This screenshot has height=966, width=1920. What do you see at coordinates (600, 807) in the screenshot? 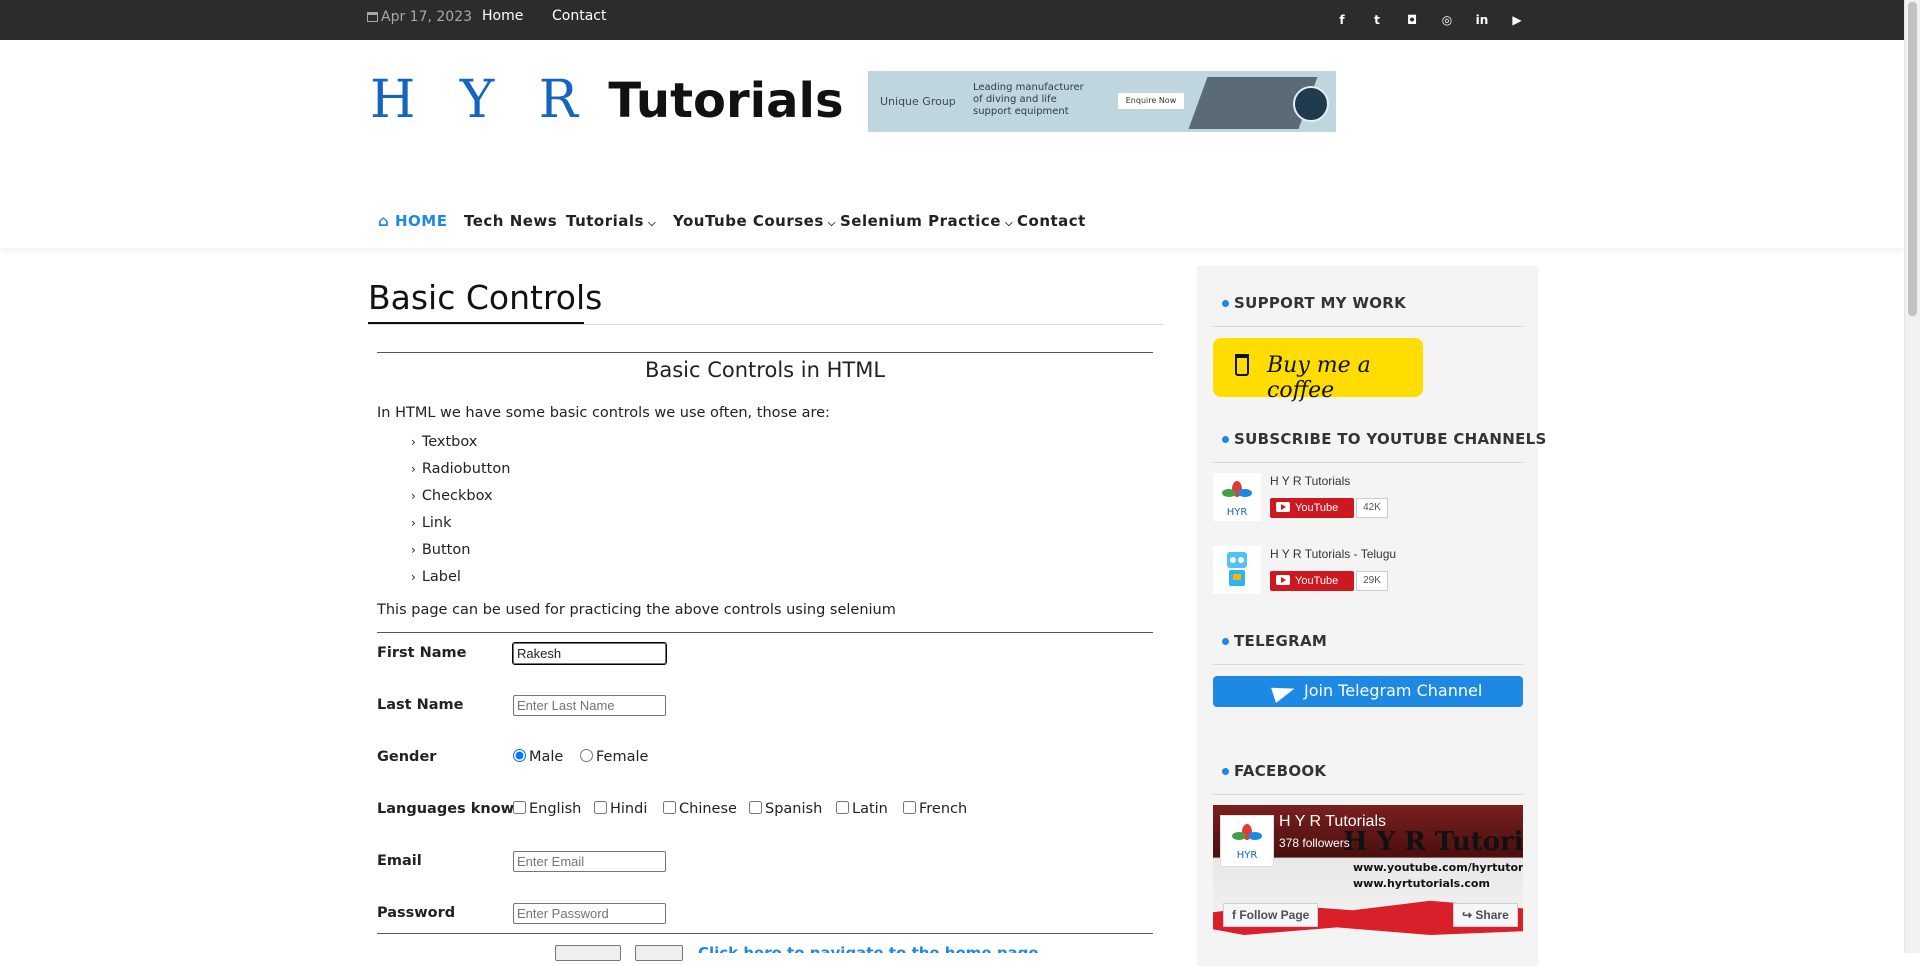
I see `language-hindi-checkbox` at bounding box center [600, 807].